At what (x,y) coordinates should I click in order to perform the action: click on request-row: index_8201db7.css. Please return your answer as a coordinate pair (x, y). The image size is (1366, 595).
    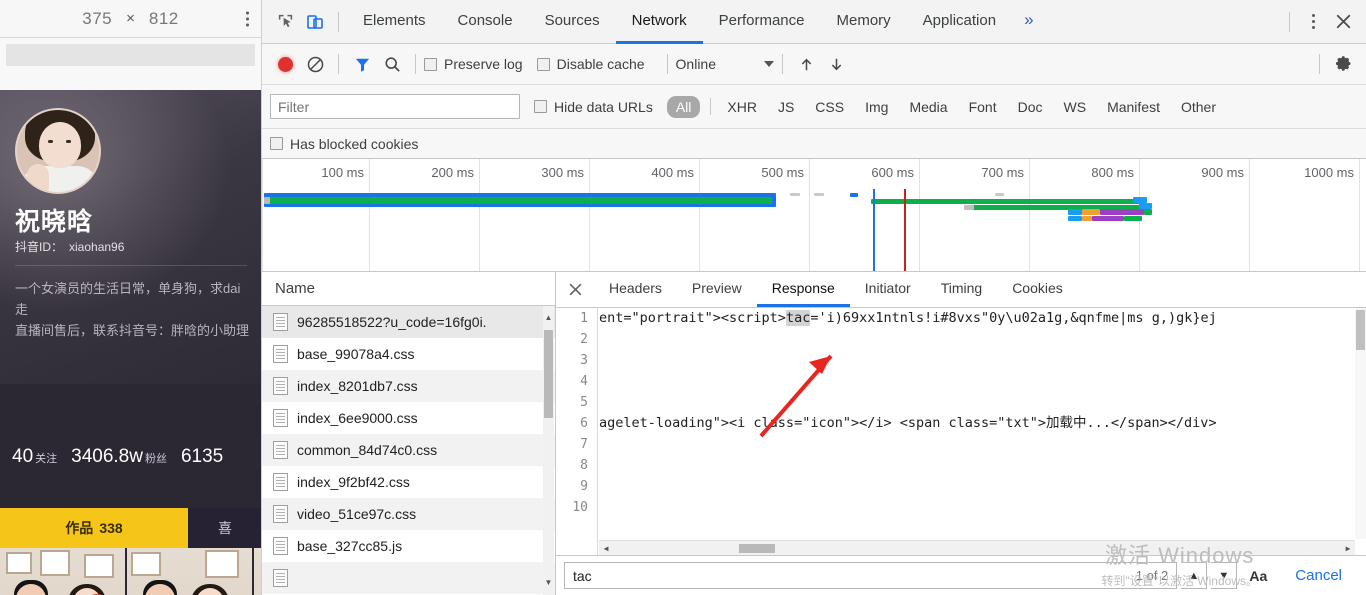
    Looking at the image, I should click on (408, 386).